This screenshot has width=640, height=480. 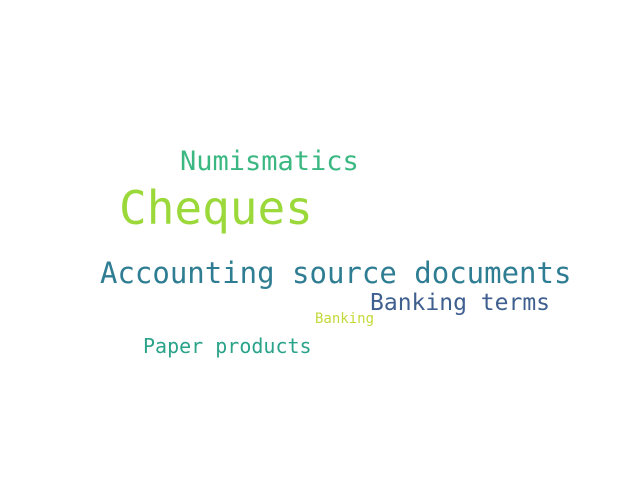 I want to click on word-accounting-source-documents: Accounting source documents, so click(x=336, y=273).